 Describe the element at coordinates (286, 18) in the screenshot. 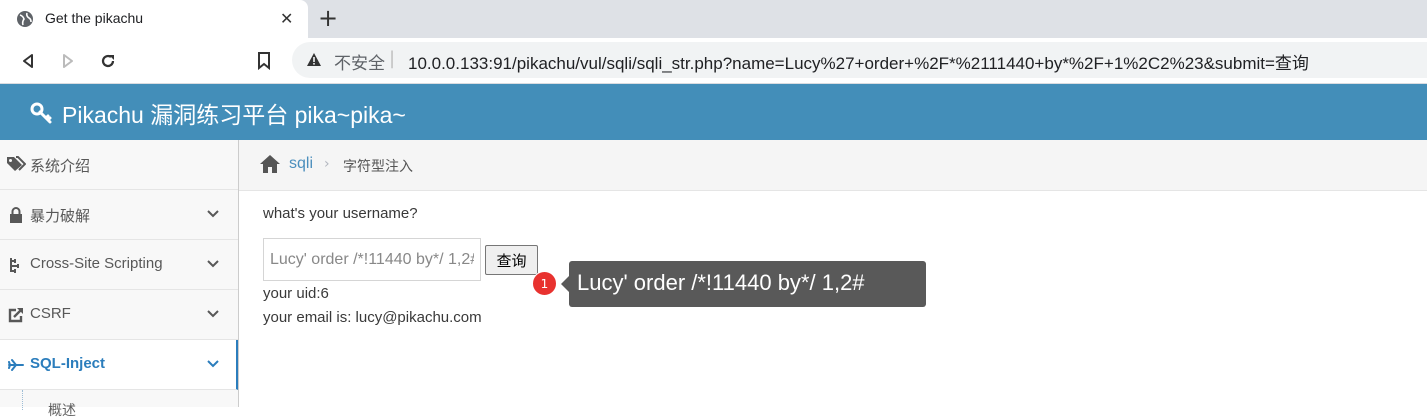

I see `close-tab-icon: ✕` at that location.